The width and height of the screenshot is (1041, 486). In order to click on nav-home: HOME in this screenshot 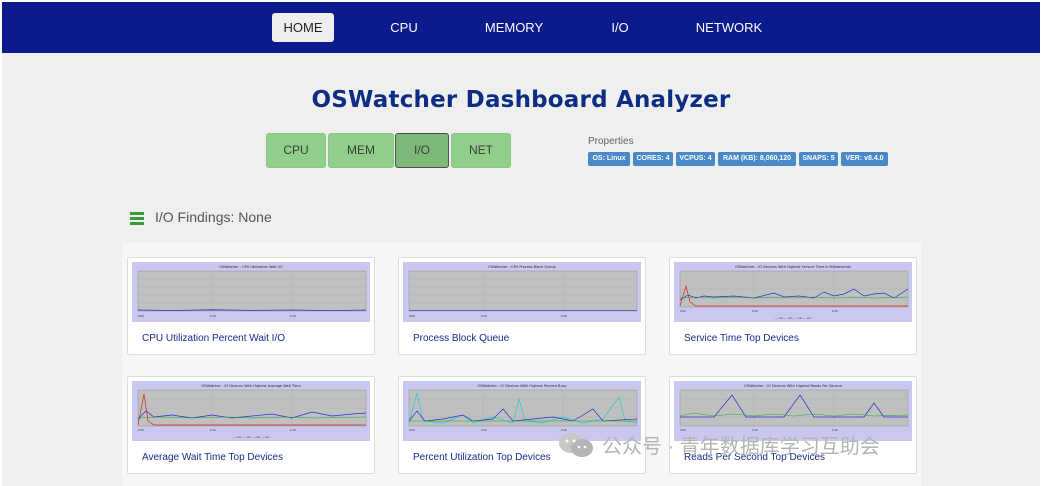, I will do `click(303, 27)`.